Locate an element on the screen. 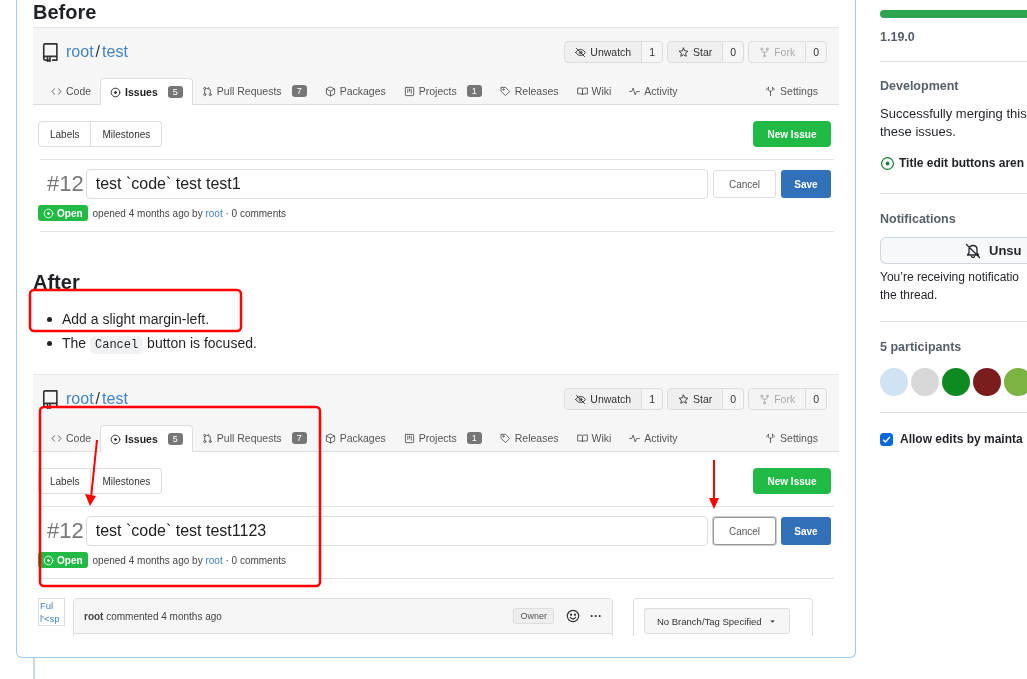 Image resolution: width=1027 pixels, height=679 pixels. smiley-icon is located at coordinates (573, 616).